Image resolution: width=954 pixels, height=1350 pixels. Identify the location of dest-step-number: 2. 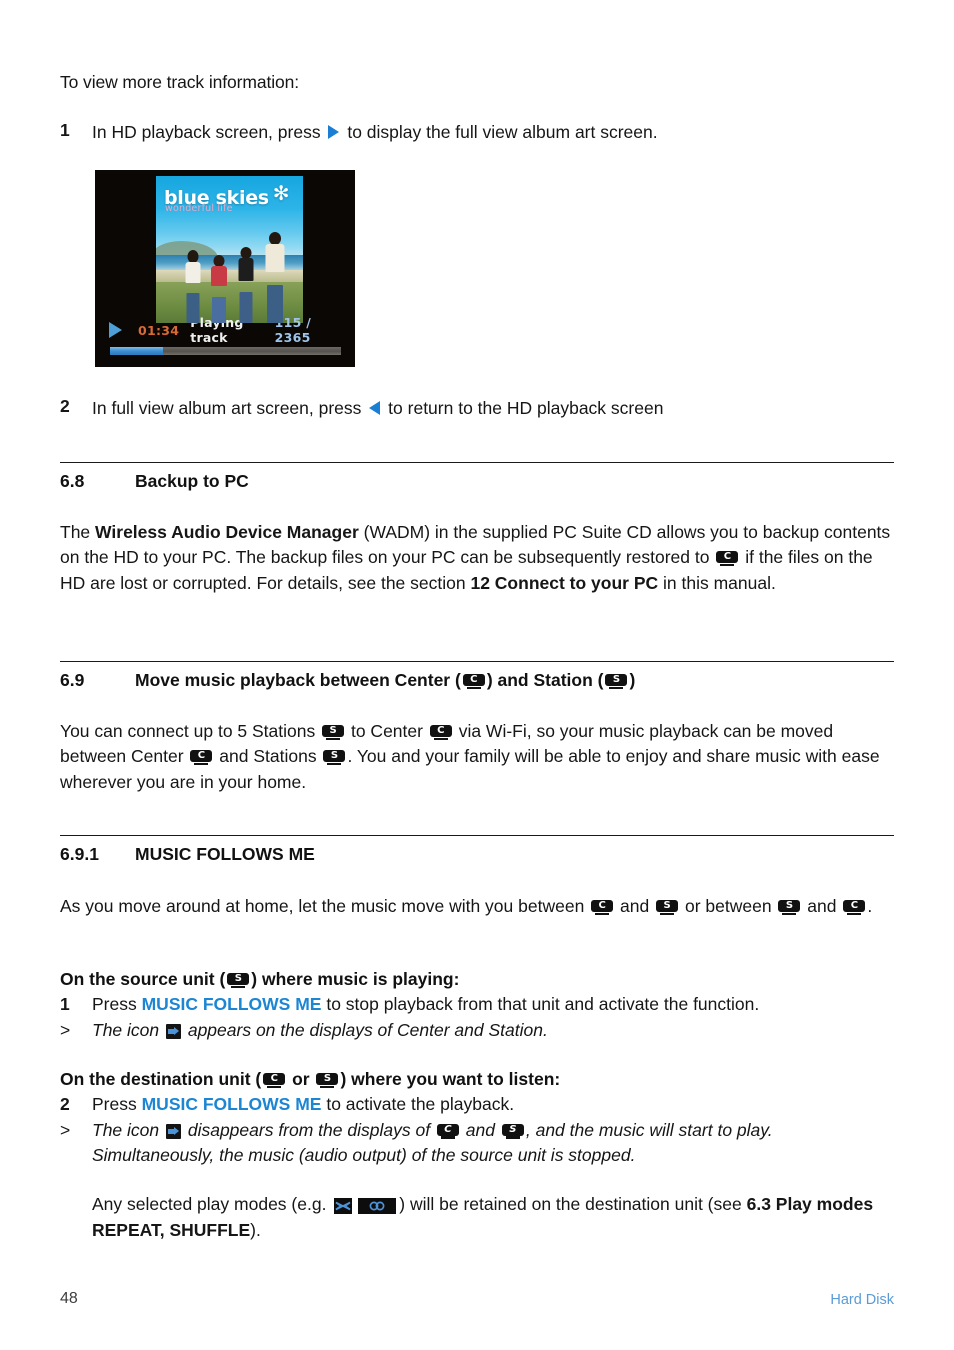
(65, 1104).